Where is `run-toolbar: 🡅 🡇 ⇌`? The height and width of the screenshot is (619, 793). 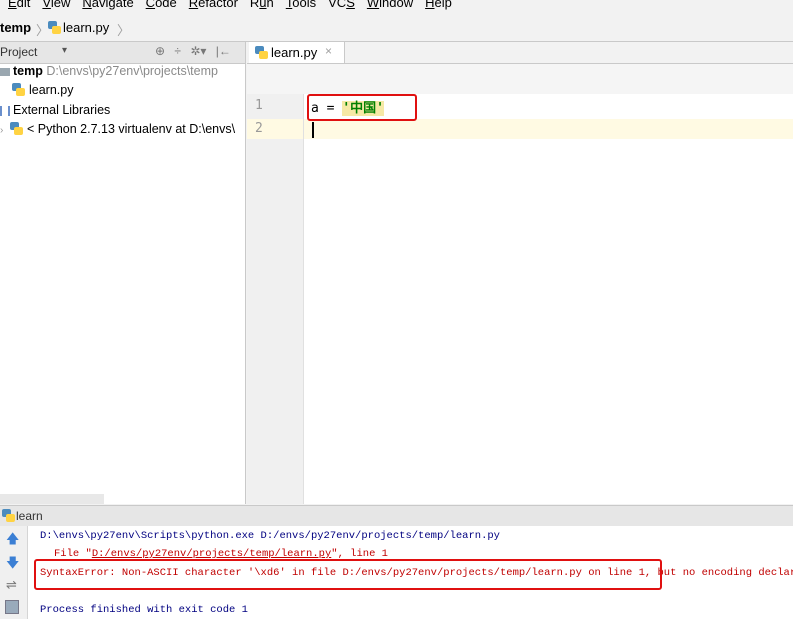 run-toolbar: 🡅 🡇 ⇌ is located at coordinates (14, 572).